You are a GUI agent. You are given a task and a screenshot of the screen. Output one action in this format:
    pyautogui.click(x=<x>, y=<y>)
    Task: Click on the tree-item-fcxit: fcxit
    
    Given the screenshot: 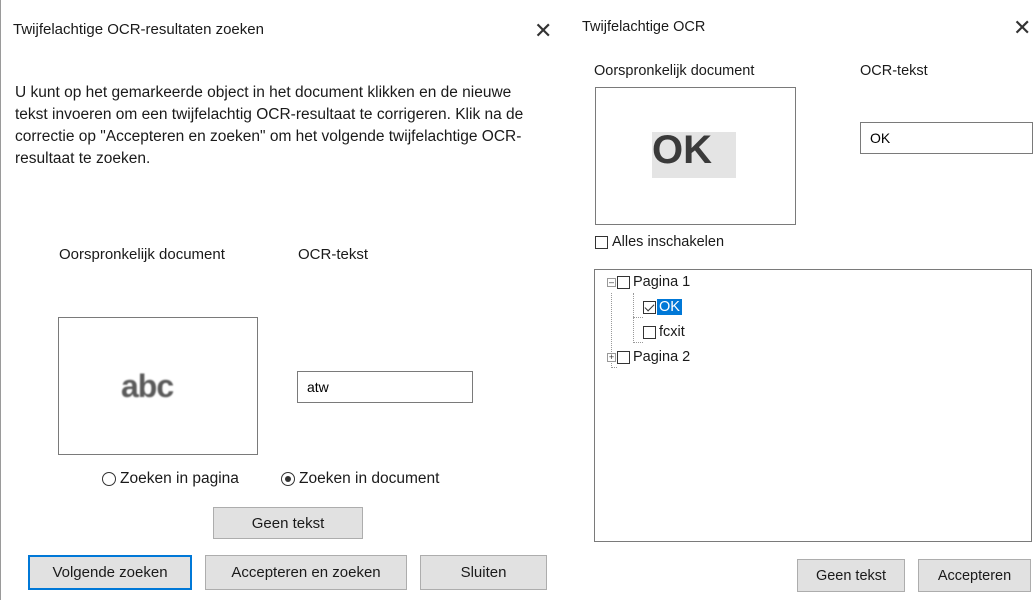 What is the action you would take?
    pyautogui.click(x=664, y=332)
    